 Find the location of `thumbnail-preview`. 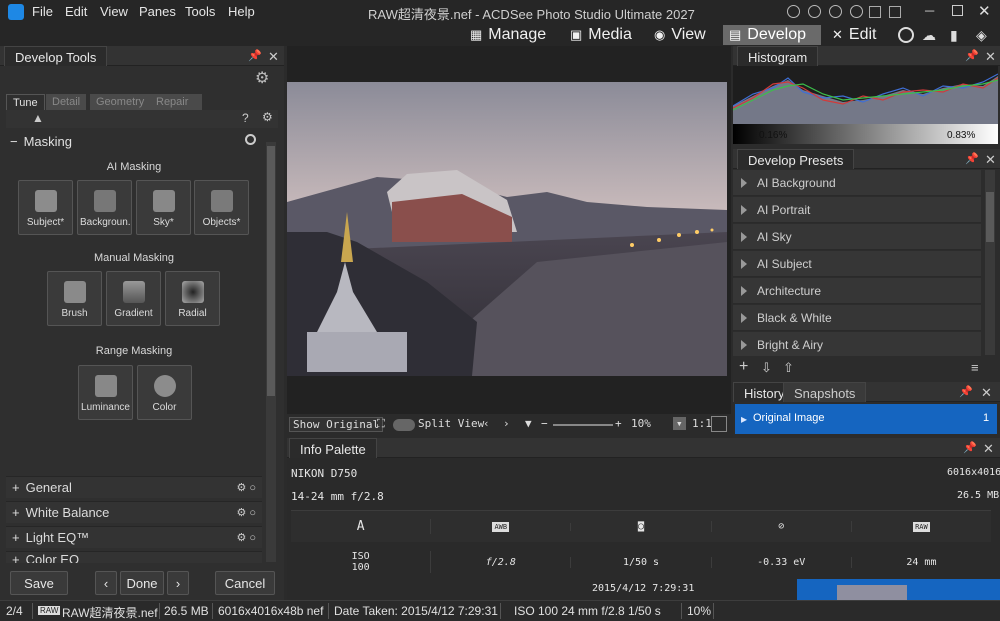

thumbnail-preview is located at coordinates (898, 589).